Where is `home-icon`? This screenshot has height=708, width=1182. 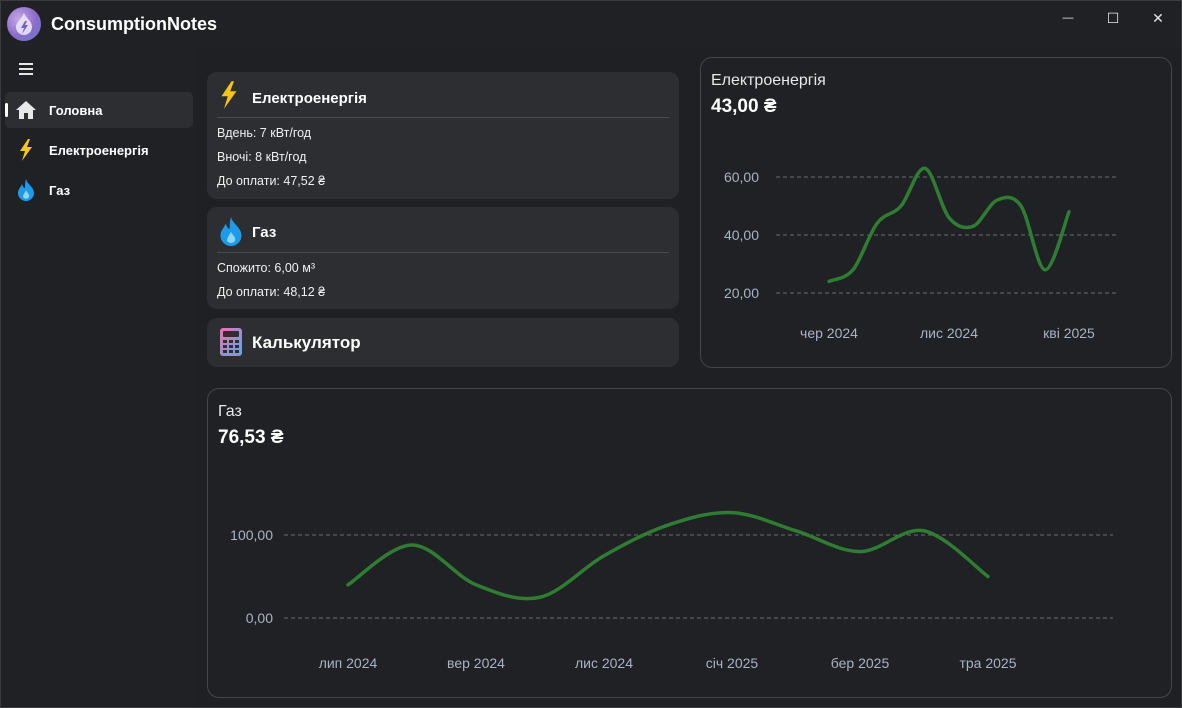
home-icon is located at coordinates (26, 110).